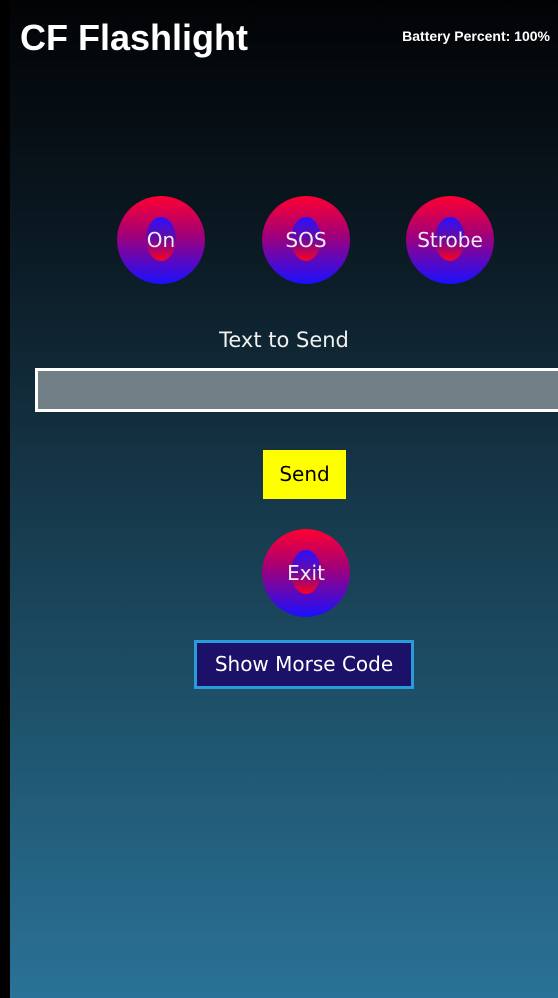 Image resolution: width=558 pixels, height=998 pixels. I want to click on app-title: CF Flashlight, so click(134, 37).